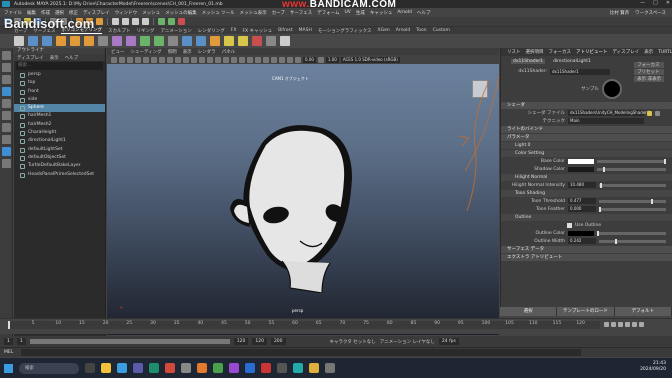  What do you see at coordinates (657, 113) in the screenshot?
I see `reload-icon` at bounding box center [657, 113].